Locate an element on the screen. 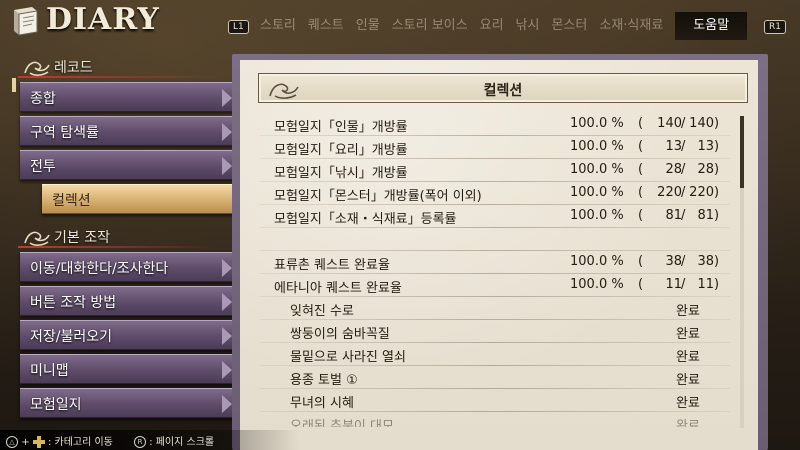  quest-name: 무녀의 시혜 is located at coordinates (322, 403).